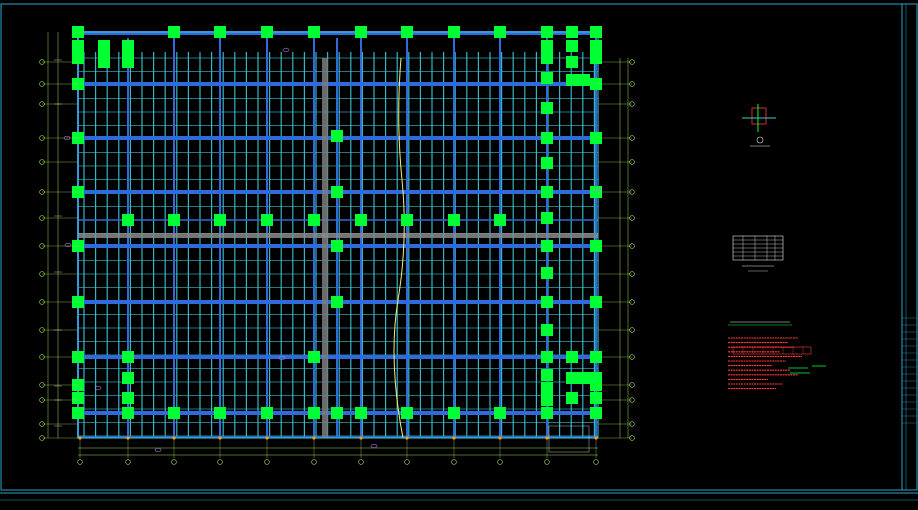 The height and width of the screenshot is (510, 918). Describe the element at coordinates (338, 235) in the screenshot. I see `expansion-joint-horizontal` at that location.